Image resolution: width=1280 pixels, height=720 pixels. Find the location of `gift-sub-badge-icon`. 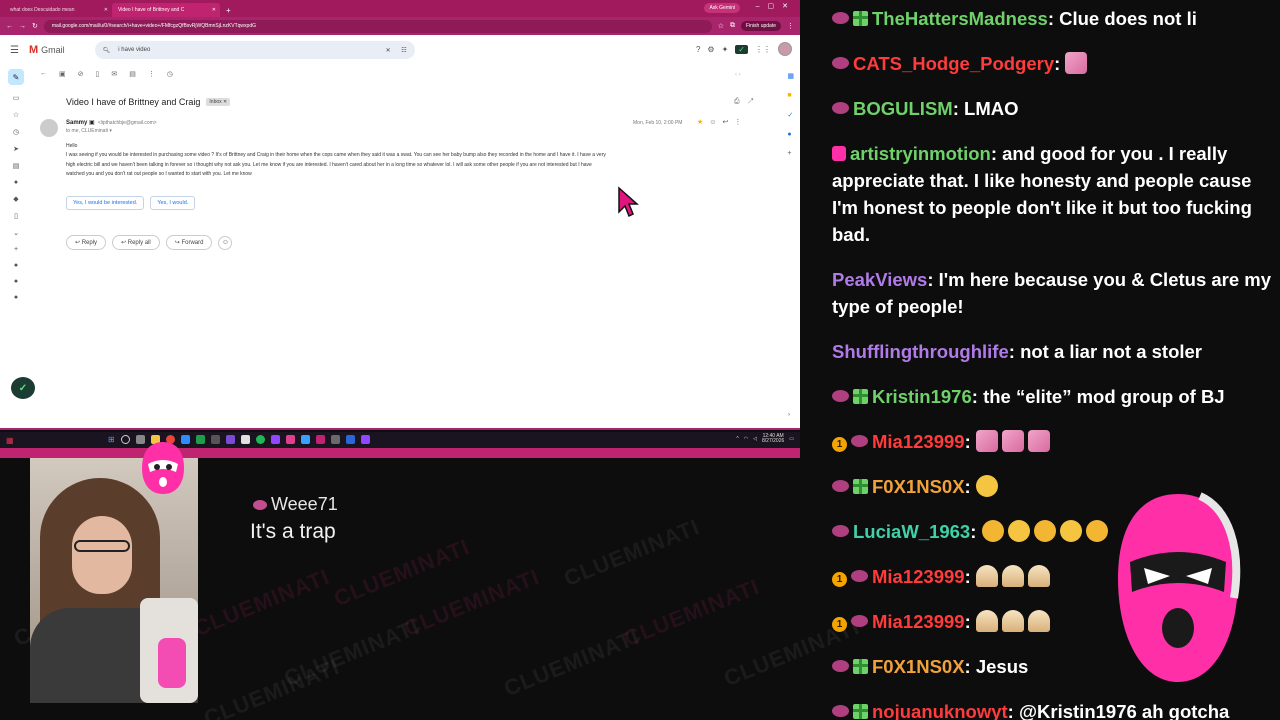

gift-sub-badge-icon is located at coordinates (860, 486).